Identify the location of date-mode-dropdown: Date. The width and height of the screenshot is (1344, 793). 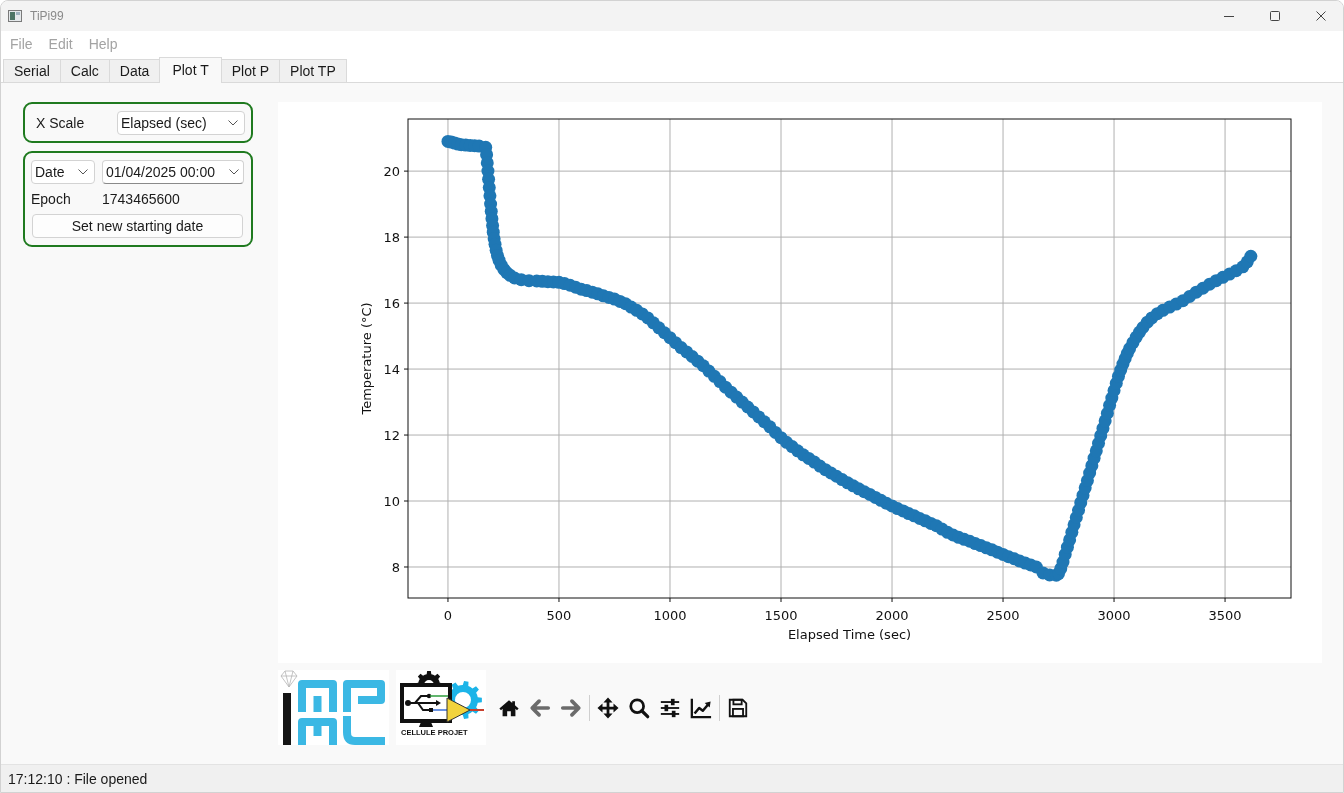
(63, 172).